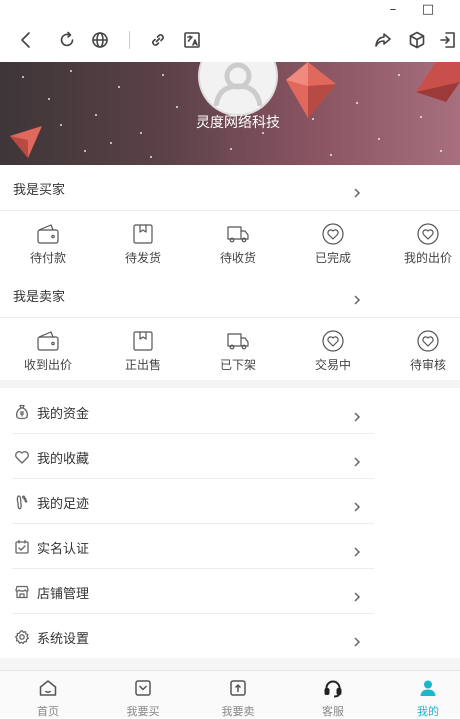 Image resolution: width=460 pixels, height=719 pixels. What do you see at coordinates (129, 40) in the screenshot?
I see `toolbar-divider` at bounding box center [129, 40].